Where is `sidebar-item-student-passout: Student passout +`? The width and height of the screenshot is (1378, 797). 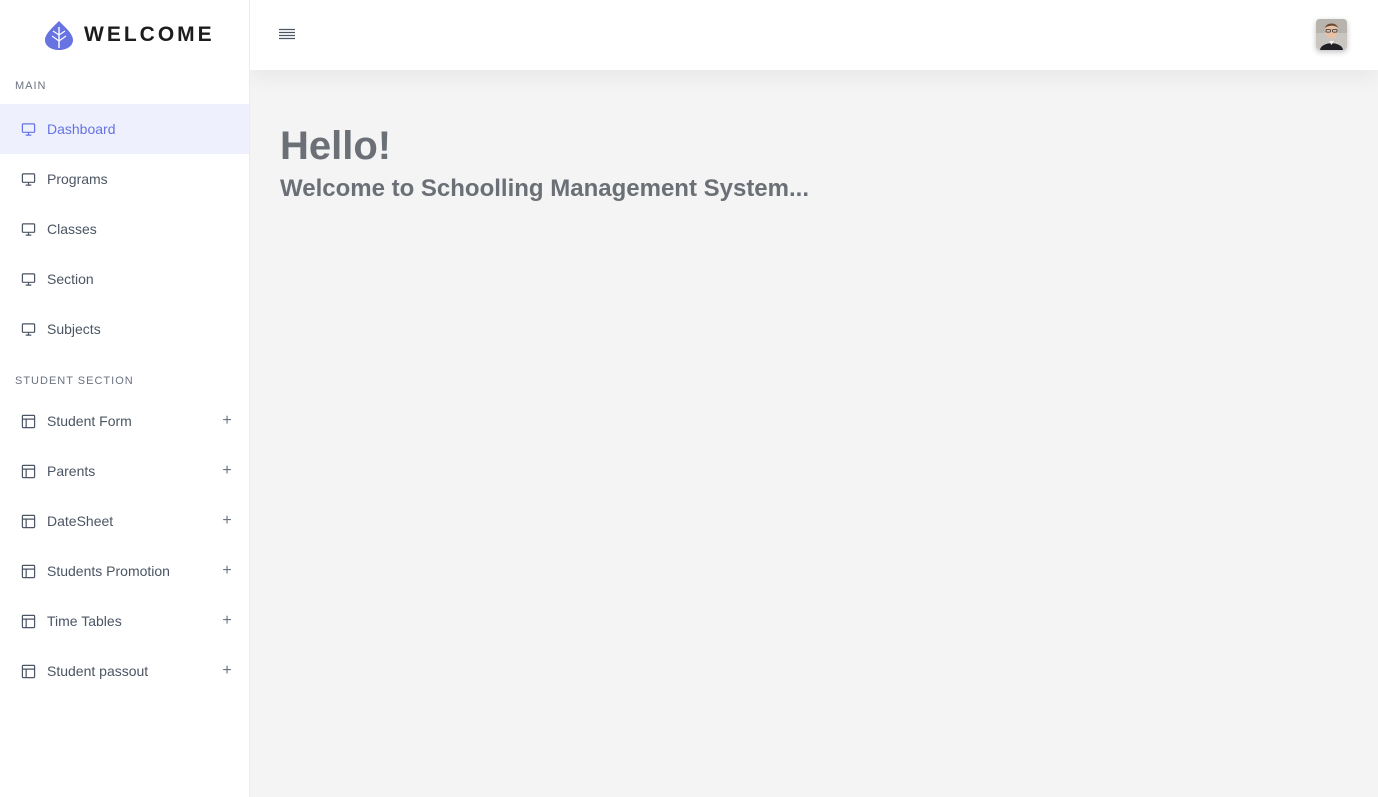 sidebar-item-student-passout: Student passout + is located at coordinates (124, 671).